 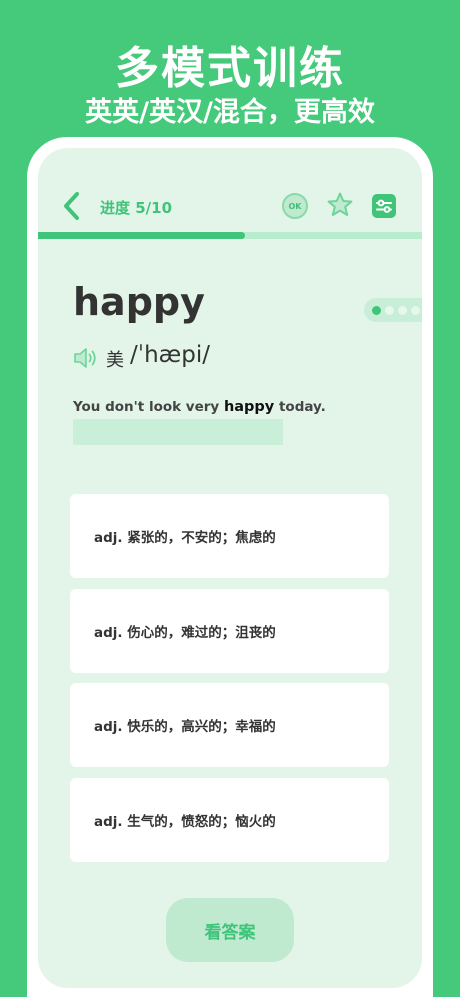 I want to click on option-text: adj. 快乐的，高兴的；幸福的, so click(x=185, y=727).